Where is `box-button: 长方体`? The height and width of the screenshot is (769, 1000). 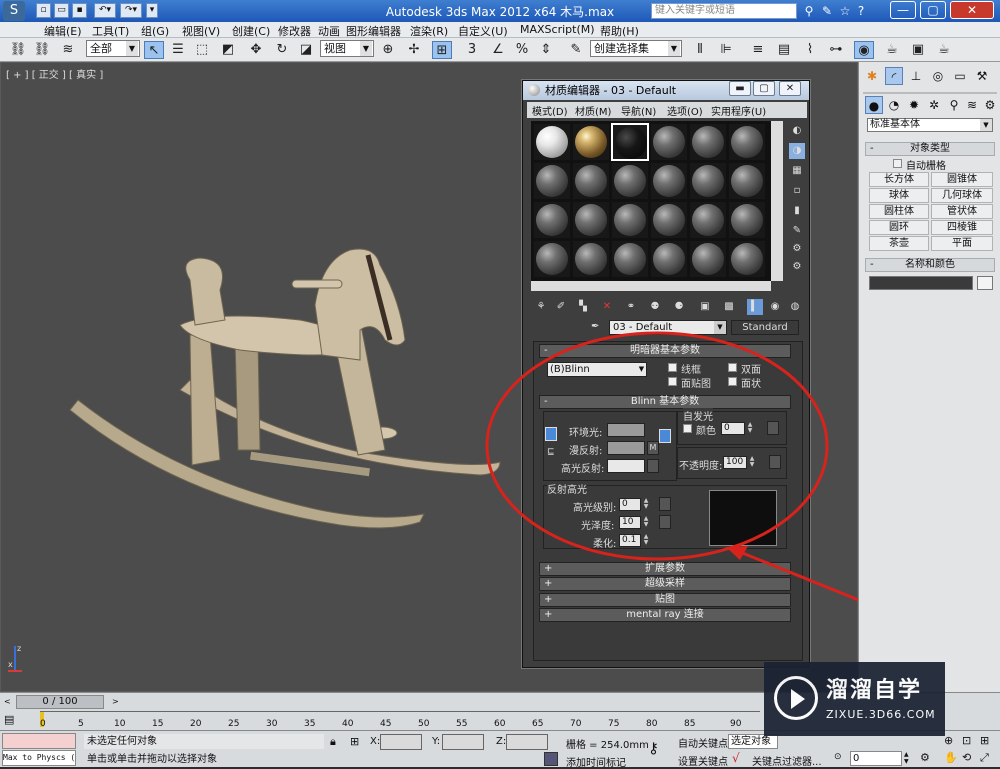 box-button: 长方体 is located at coordinates (899, 179).